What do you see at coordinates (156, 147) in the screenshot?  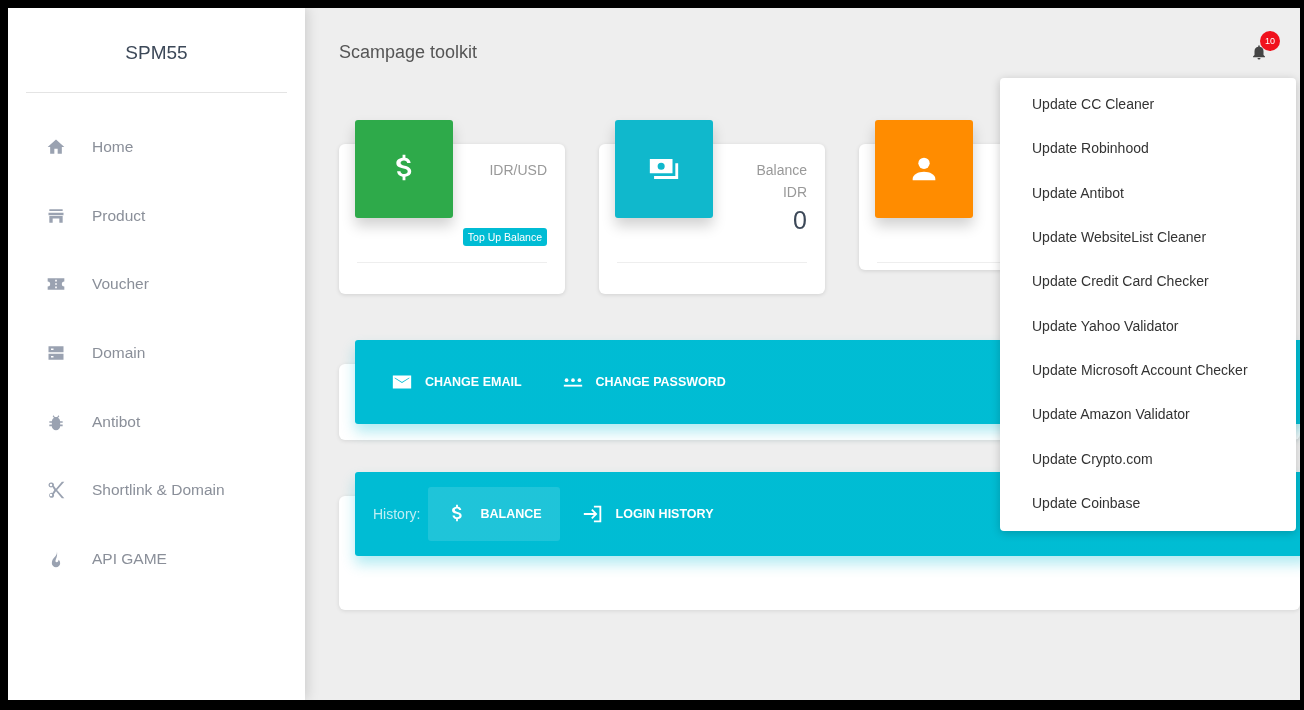 I see `sidebar-item: Home` at bounding box center [156, 147].